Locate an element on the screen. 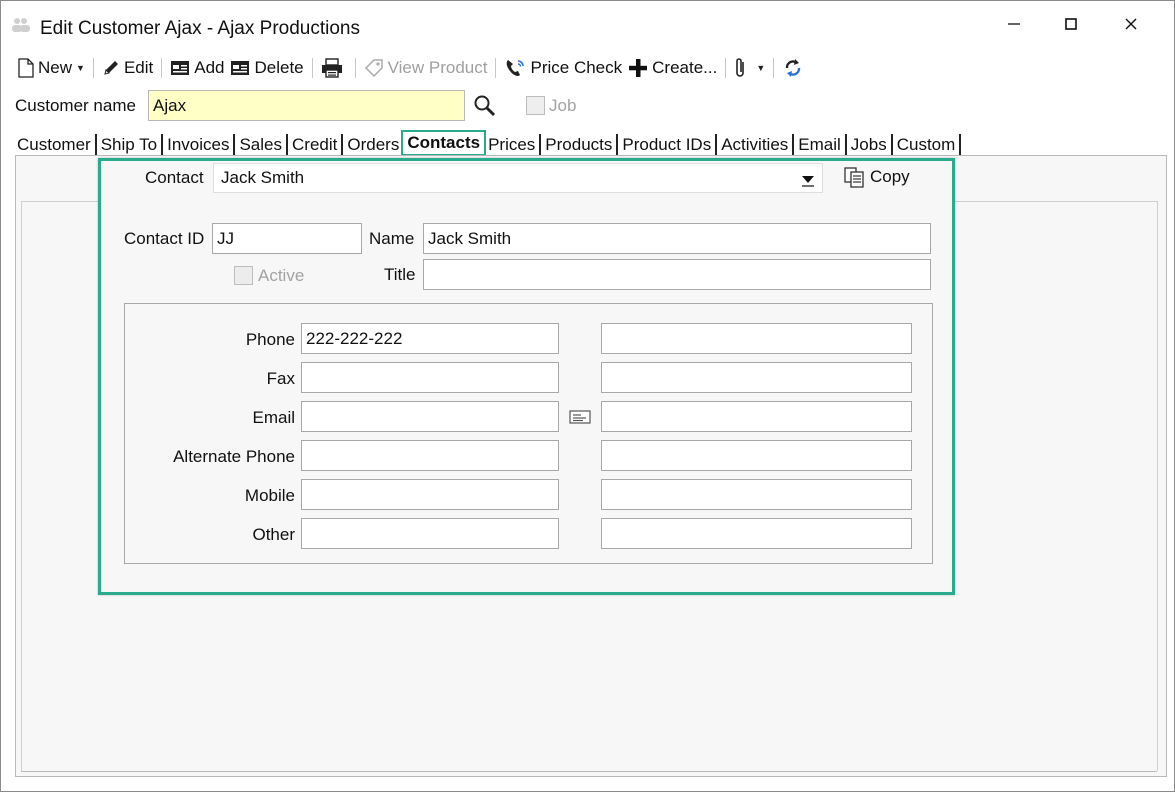  add-card-icon is located at coordinates (180, 68).